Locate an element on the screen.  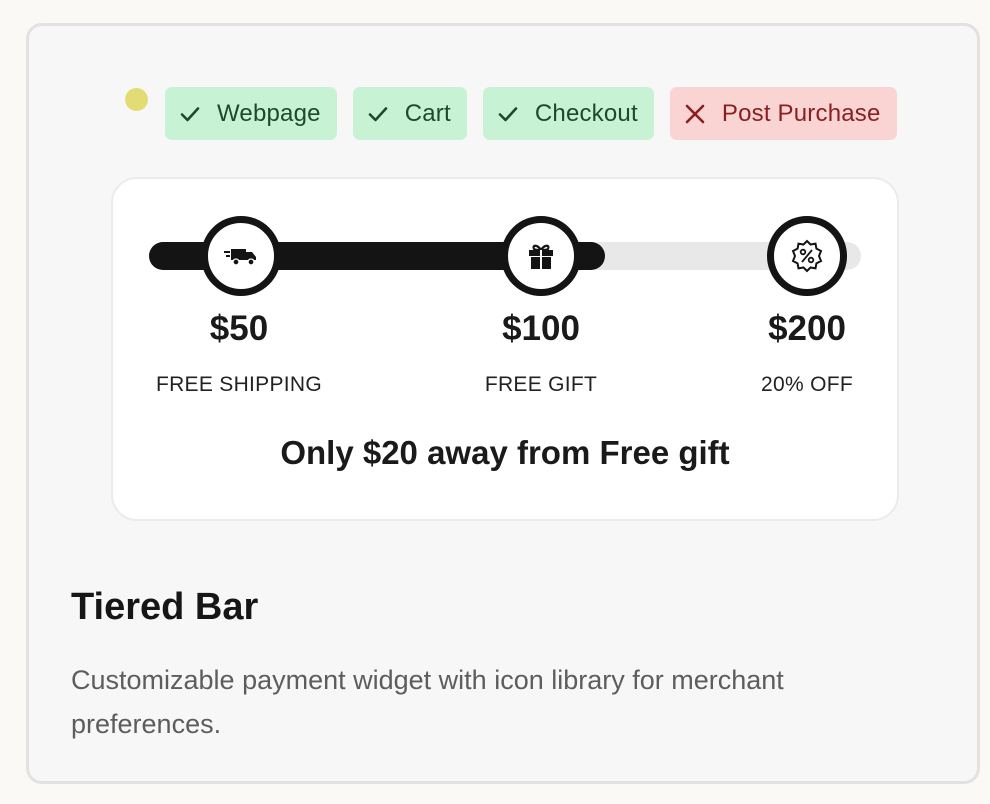
placement-tags: Webpage Cart Checkout Post Purchase is located at coordinates (531, 113).